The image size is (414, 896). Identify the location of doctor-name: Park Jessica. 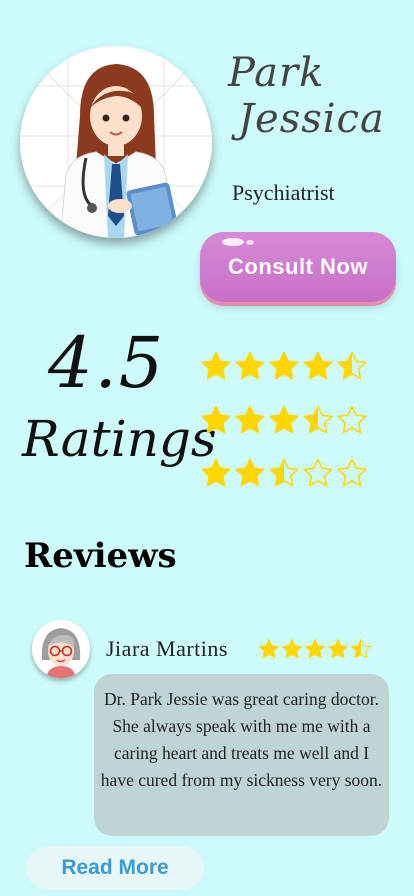
(318, 96).